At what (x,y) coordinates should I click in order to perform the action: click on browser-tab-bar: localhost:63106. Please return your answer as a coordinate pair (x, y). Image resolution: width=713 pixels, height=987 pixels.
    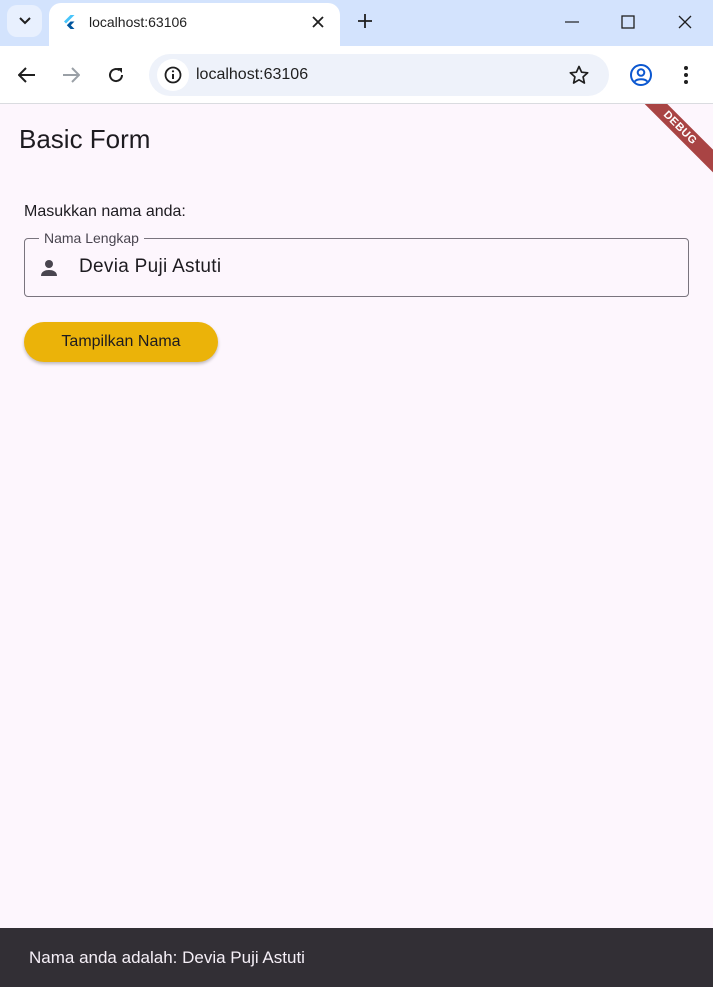
    Looking at the image, I should click on (356, 23).